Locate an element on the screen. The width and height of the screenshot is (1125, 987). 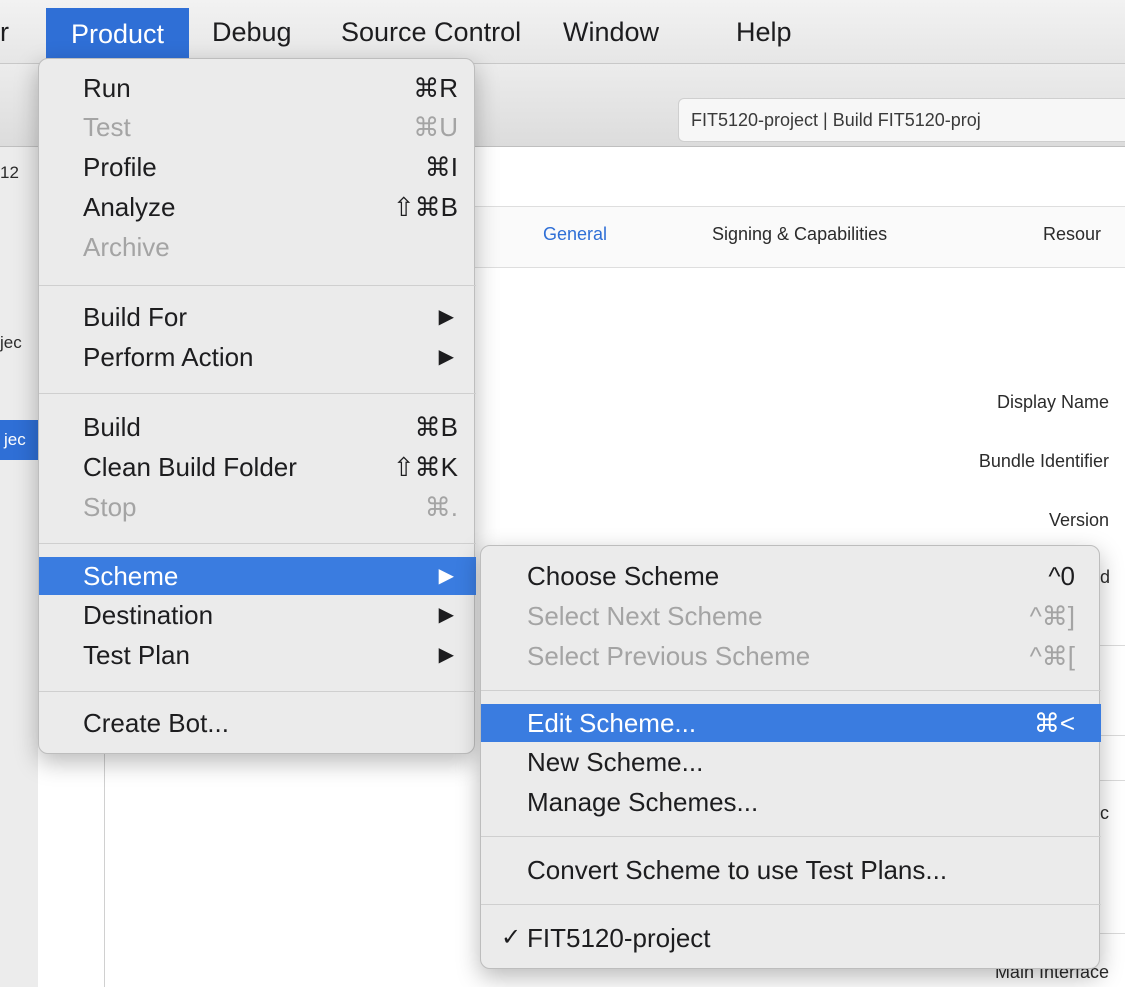
shortcut-label: ^0 is located at coordinates (1061, 576).